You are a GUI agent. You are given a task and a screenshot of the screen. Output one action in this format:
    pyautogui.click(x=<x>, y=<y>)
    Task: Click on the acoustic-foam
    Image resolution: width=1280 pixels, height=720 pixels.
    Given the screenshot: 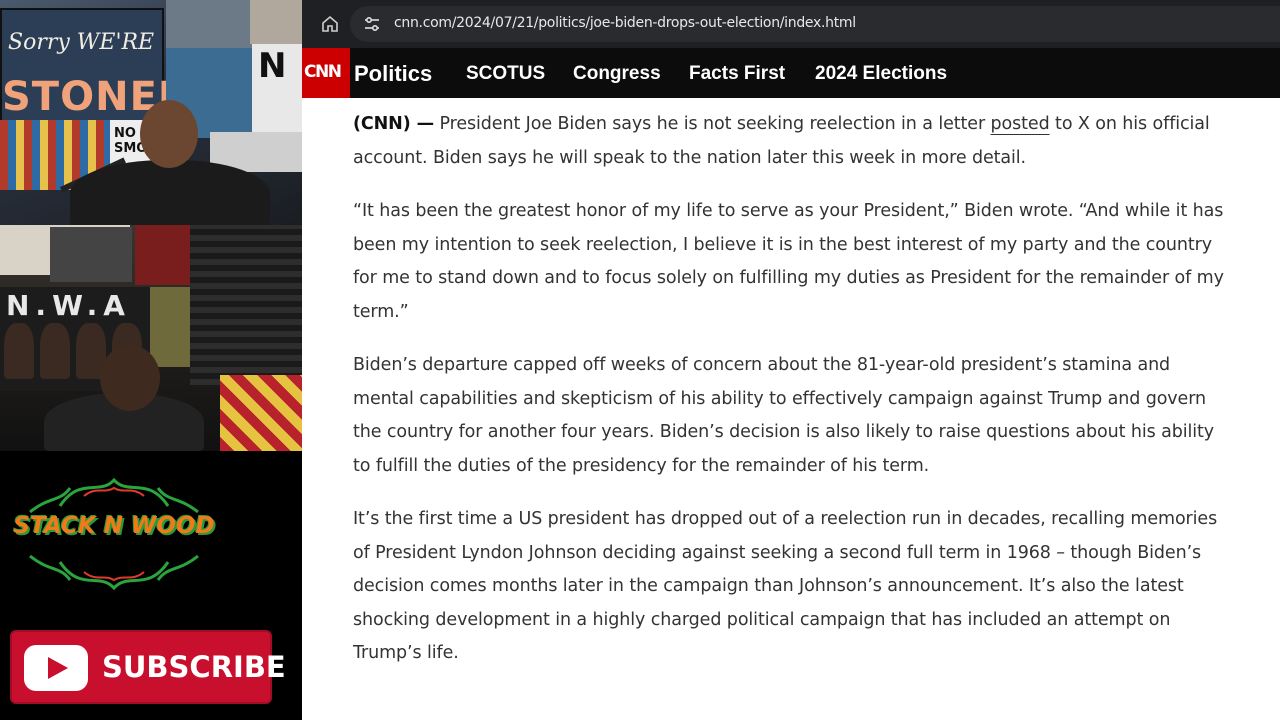 What is the action you would take?
    pyautogui.click(x=246, y=305)
    